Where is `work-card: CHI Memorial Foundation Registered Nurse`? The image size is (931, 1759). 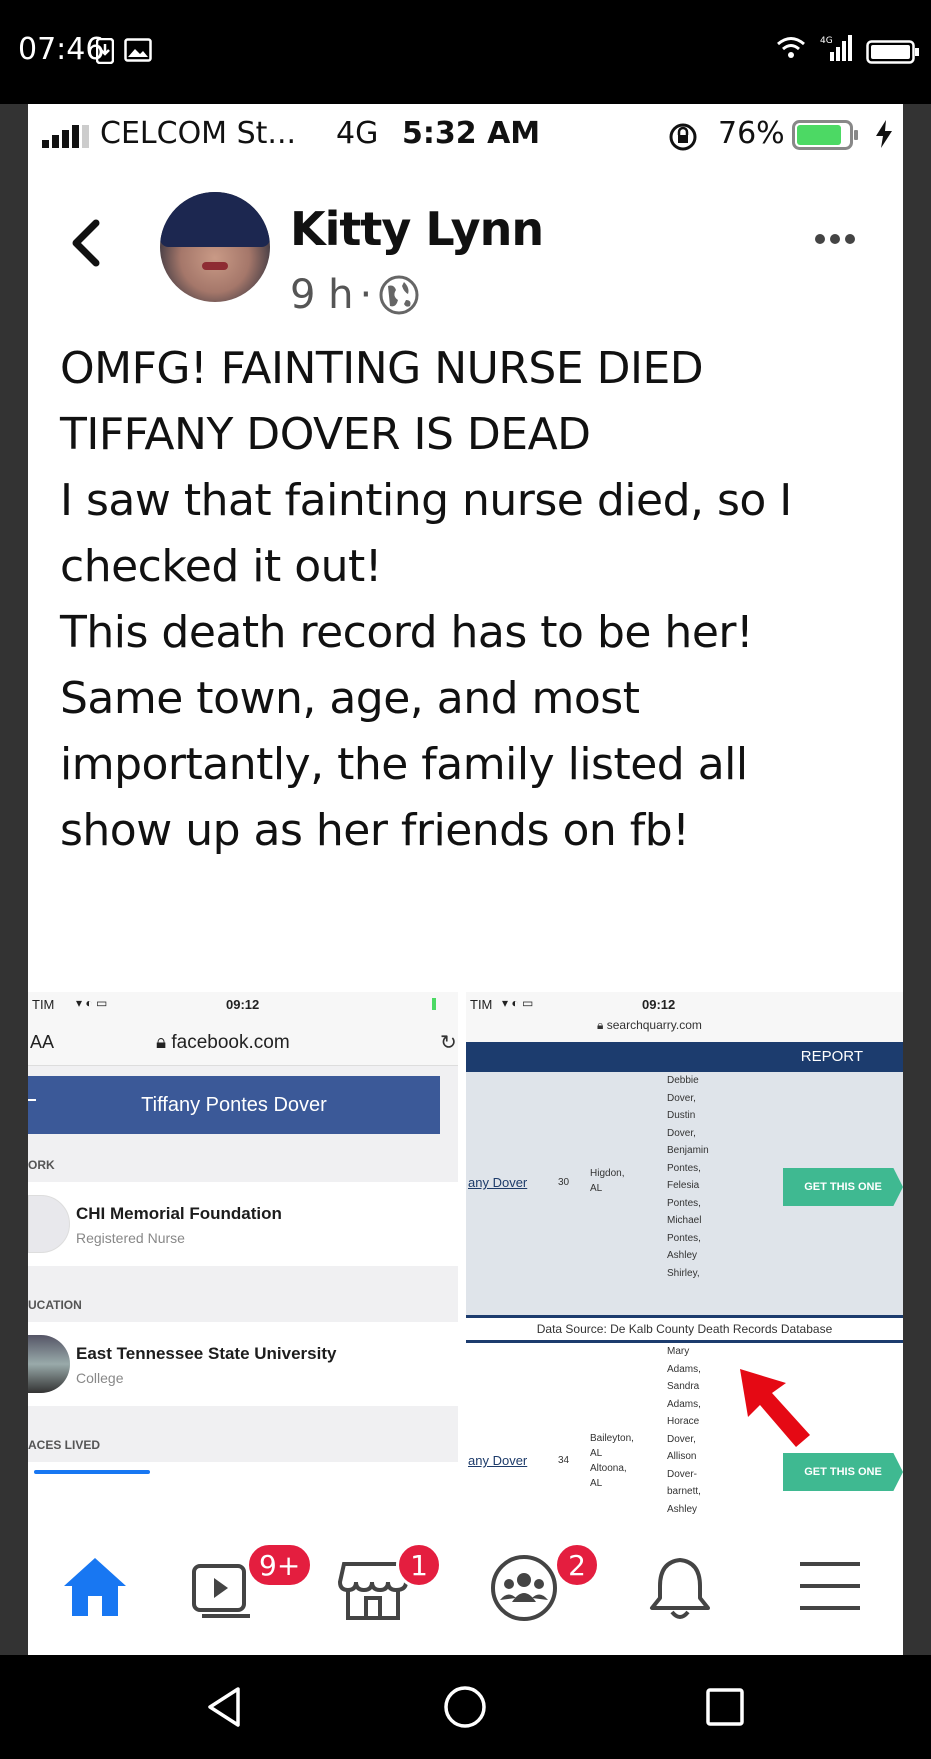
work-card: CHI Memorial Foundation Registered Nurse is located at coordinates (243, 1224).